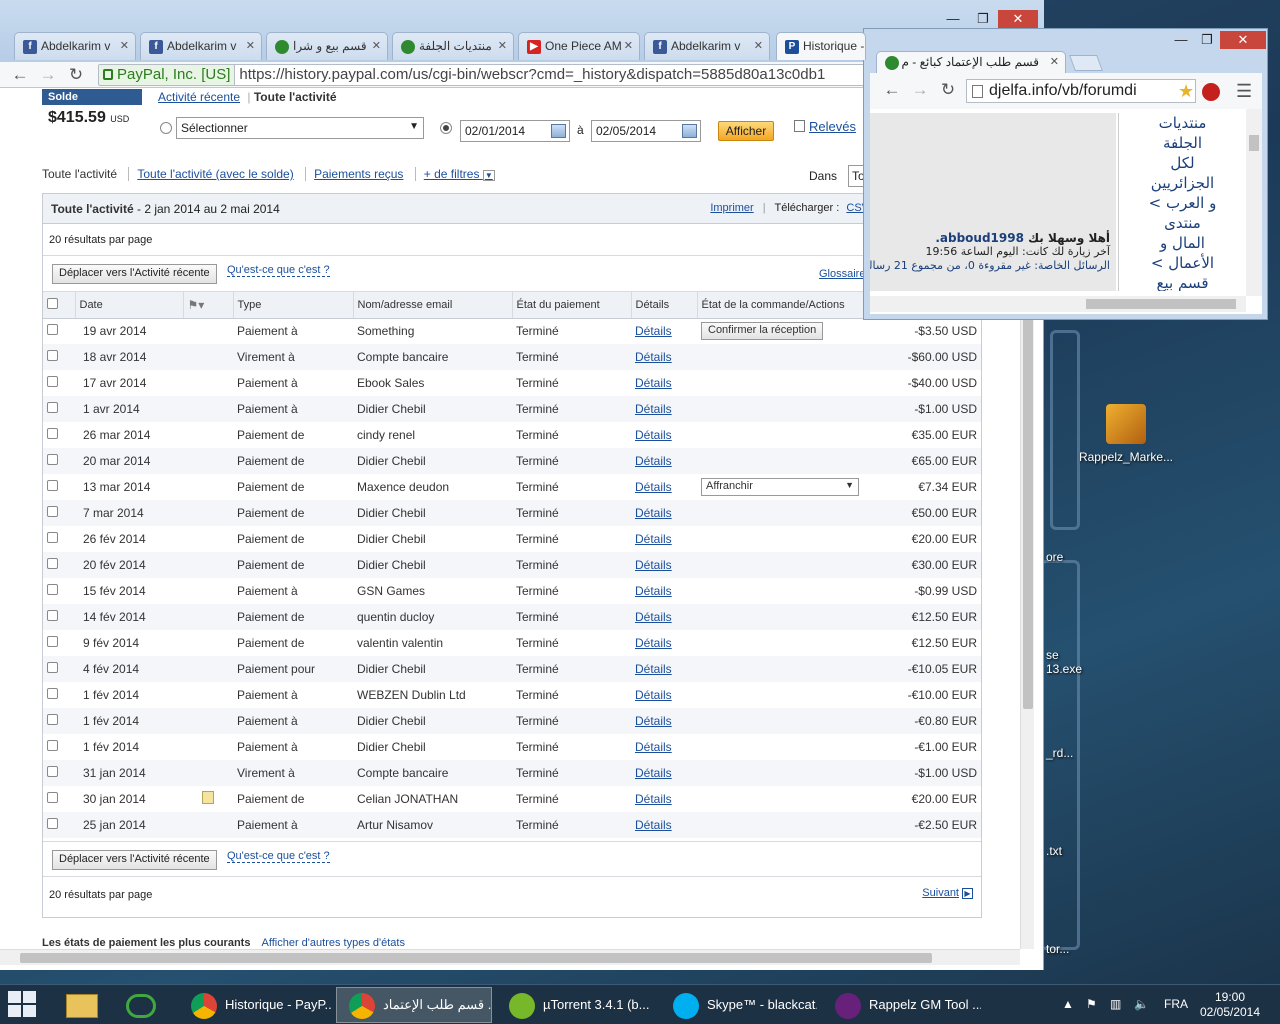  I want to click on breadcrumb-line: منتديات, so click(1182, 123).